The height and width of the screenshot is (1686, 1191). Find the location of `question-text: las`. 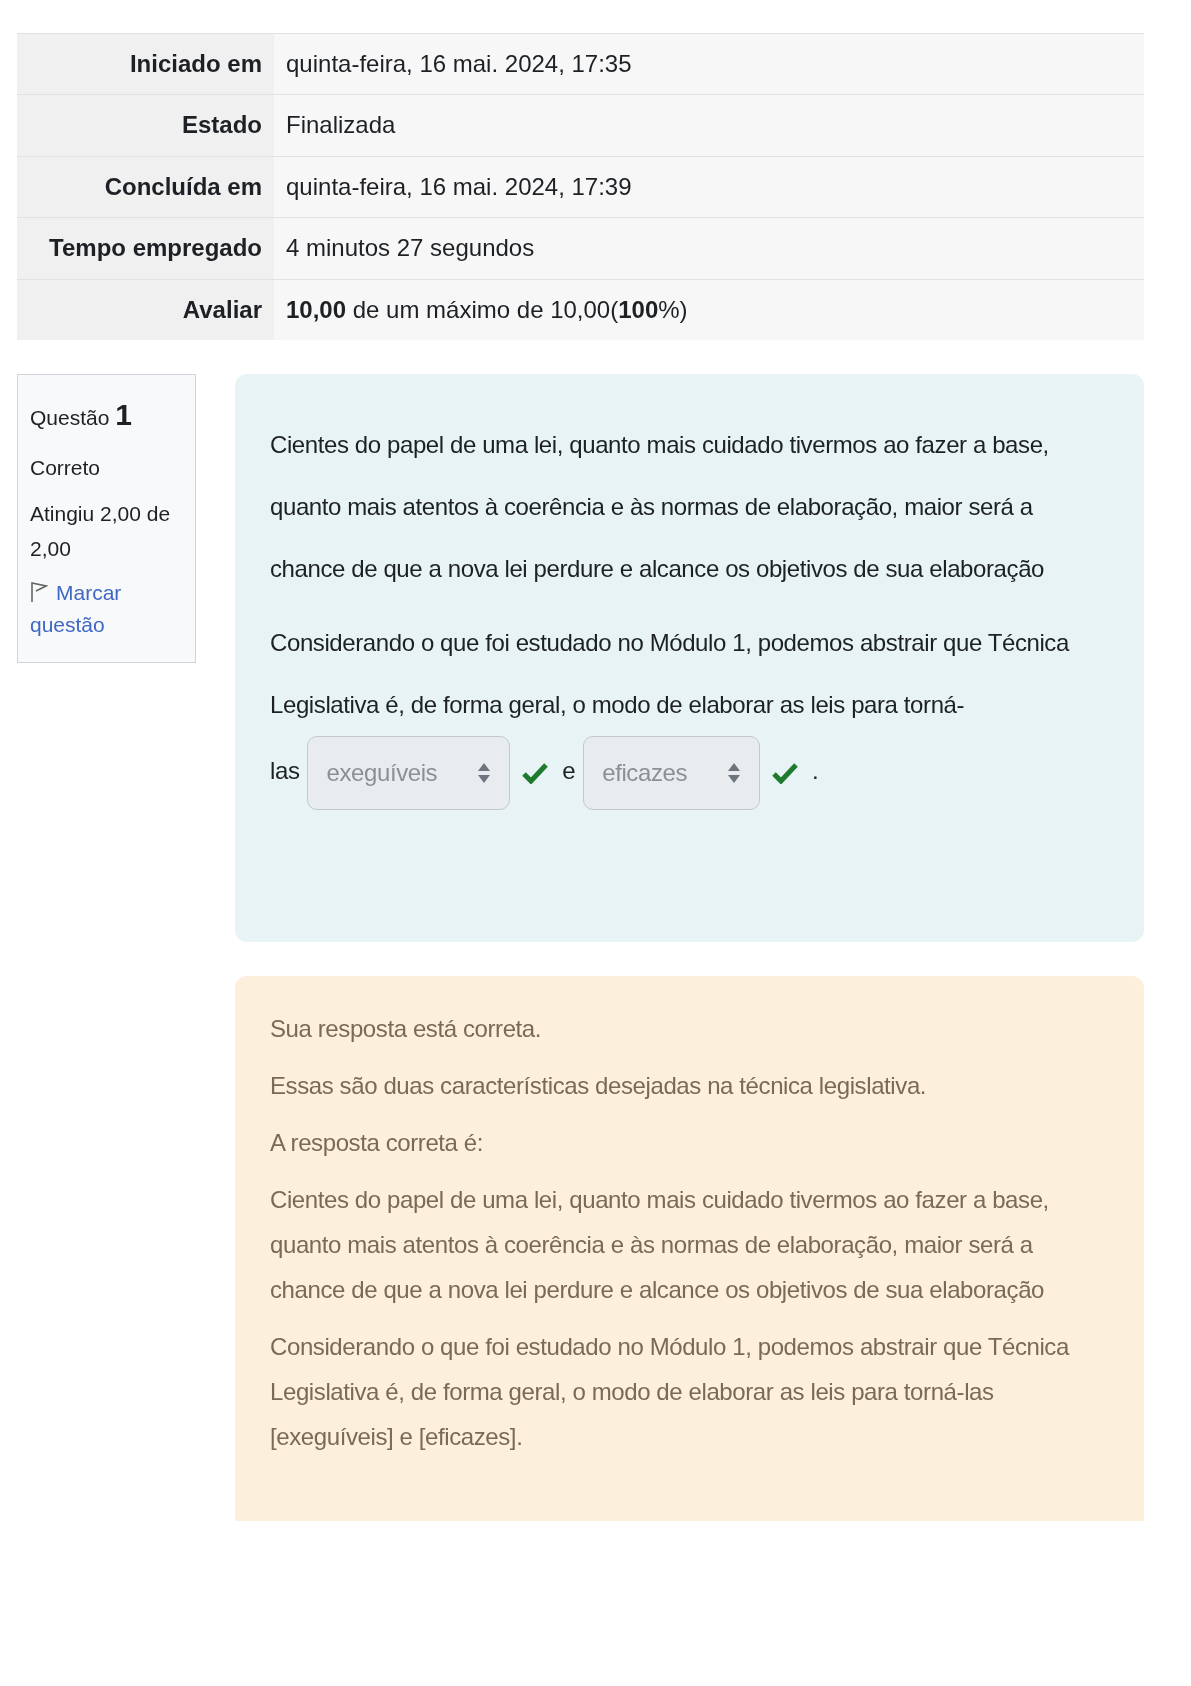

question-text: las is located at coordinates (285, 771).